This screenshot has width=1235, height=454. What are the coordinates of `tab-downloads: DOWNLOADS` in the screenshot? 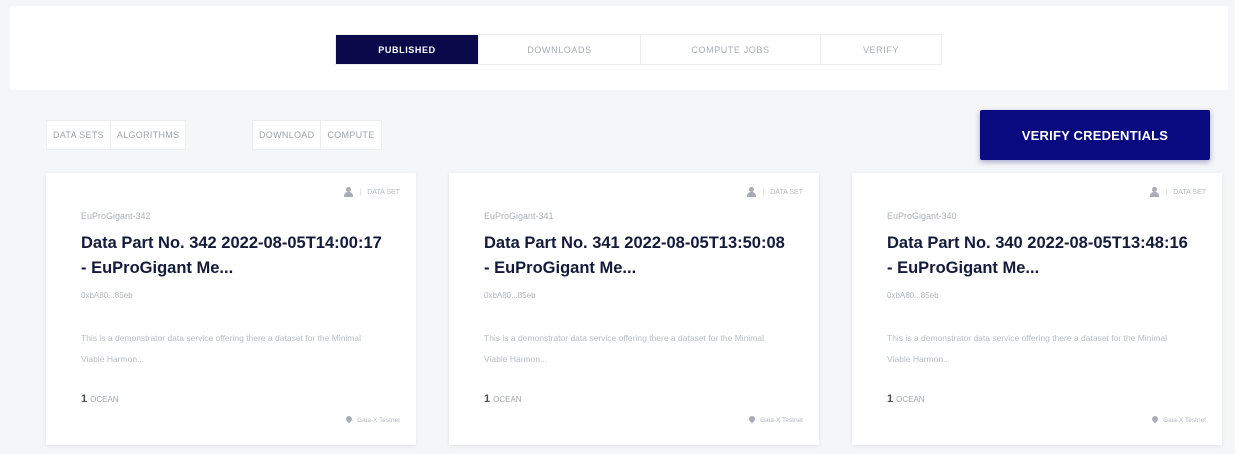 It's located at (560, 49).